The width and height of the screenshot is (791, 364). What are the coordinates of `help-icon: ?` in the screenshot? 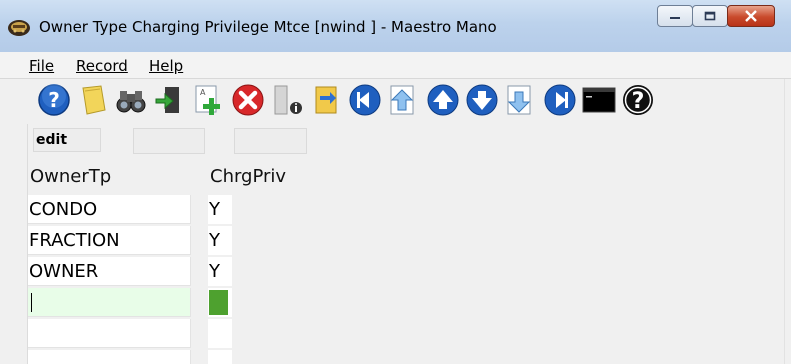 It's located at (54, 100).